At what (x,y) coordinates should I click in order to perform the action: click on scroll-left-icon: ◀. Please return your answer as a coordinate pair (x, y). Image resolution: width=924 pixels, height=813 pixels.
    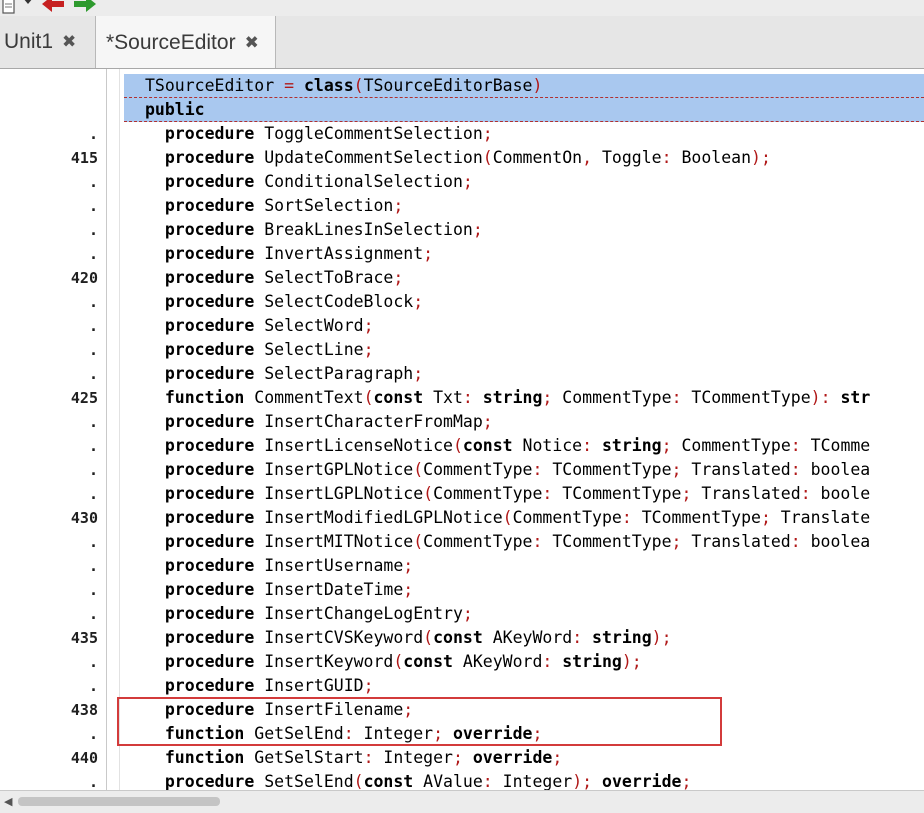
    Looking at the image, I should click on (8, 801).